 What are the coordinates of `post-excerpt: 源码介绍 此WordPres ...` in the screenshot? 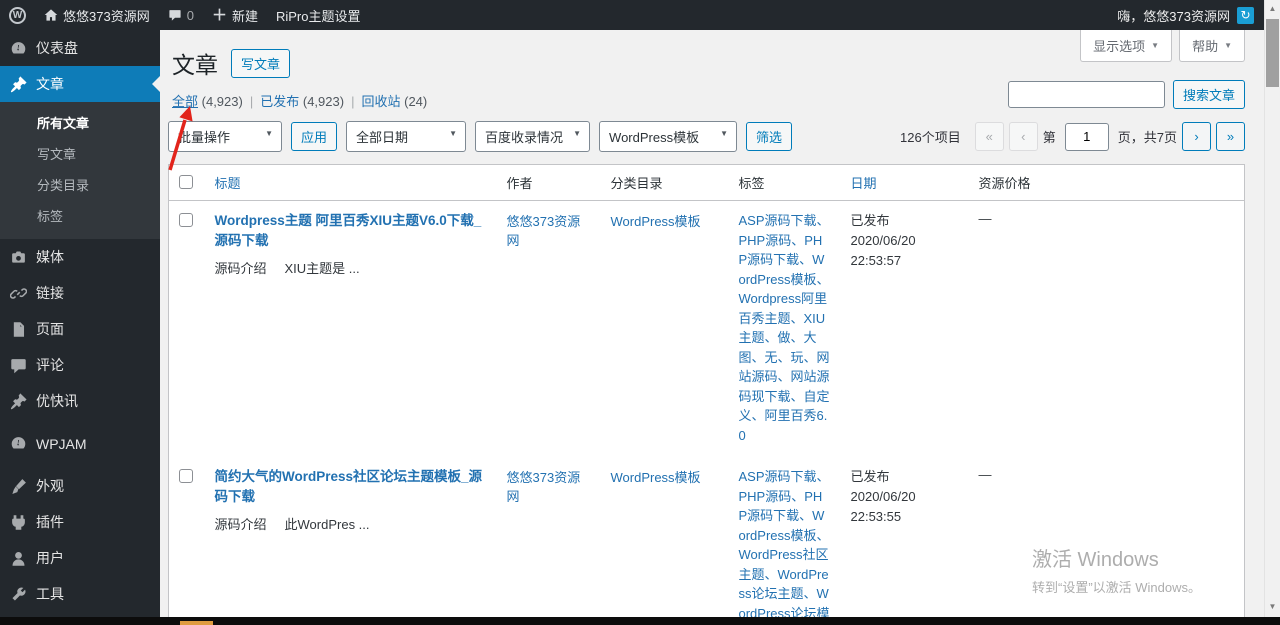 It's located at (292, 525).